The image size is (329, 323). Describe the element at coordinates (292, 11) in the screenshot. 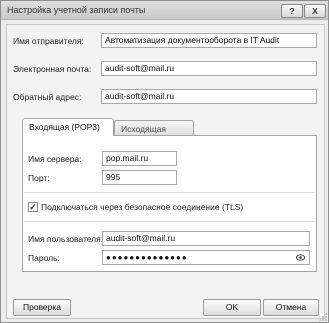

I see `help-button: ?` at that location.